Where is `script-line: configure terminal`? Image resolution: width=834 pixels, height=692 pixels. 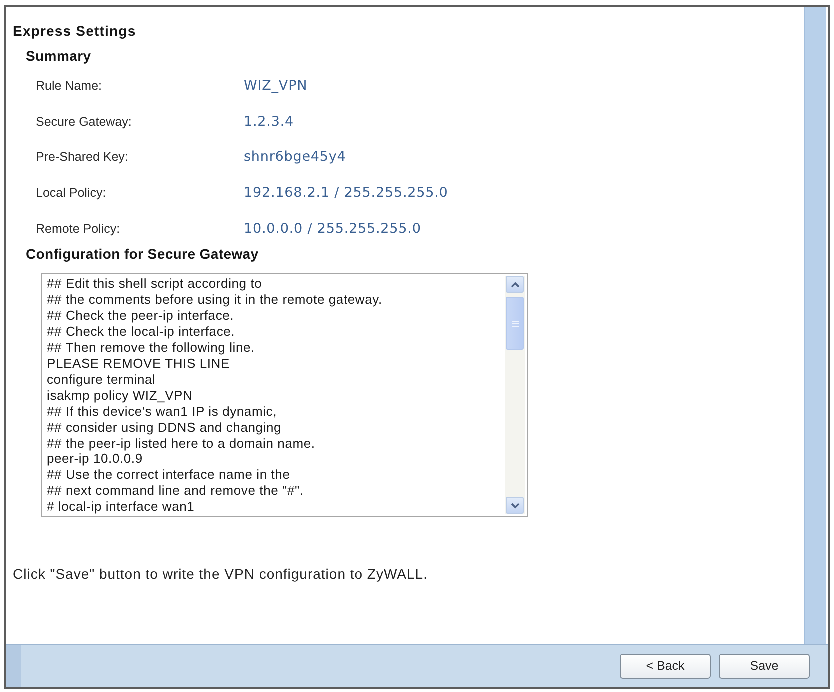
script-line: configure terminal is located at coordinates (102, 380).